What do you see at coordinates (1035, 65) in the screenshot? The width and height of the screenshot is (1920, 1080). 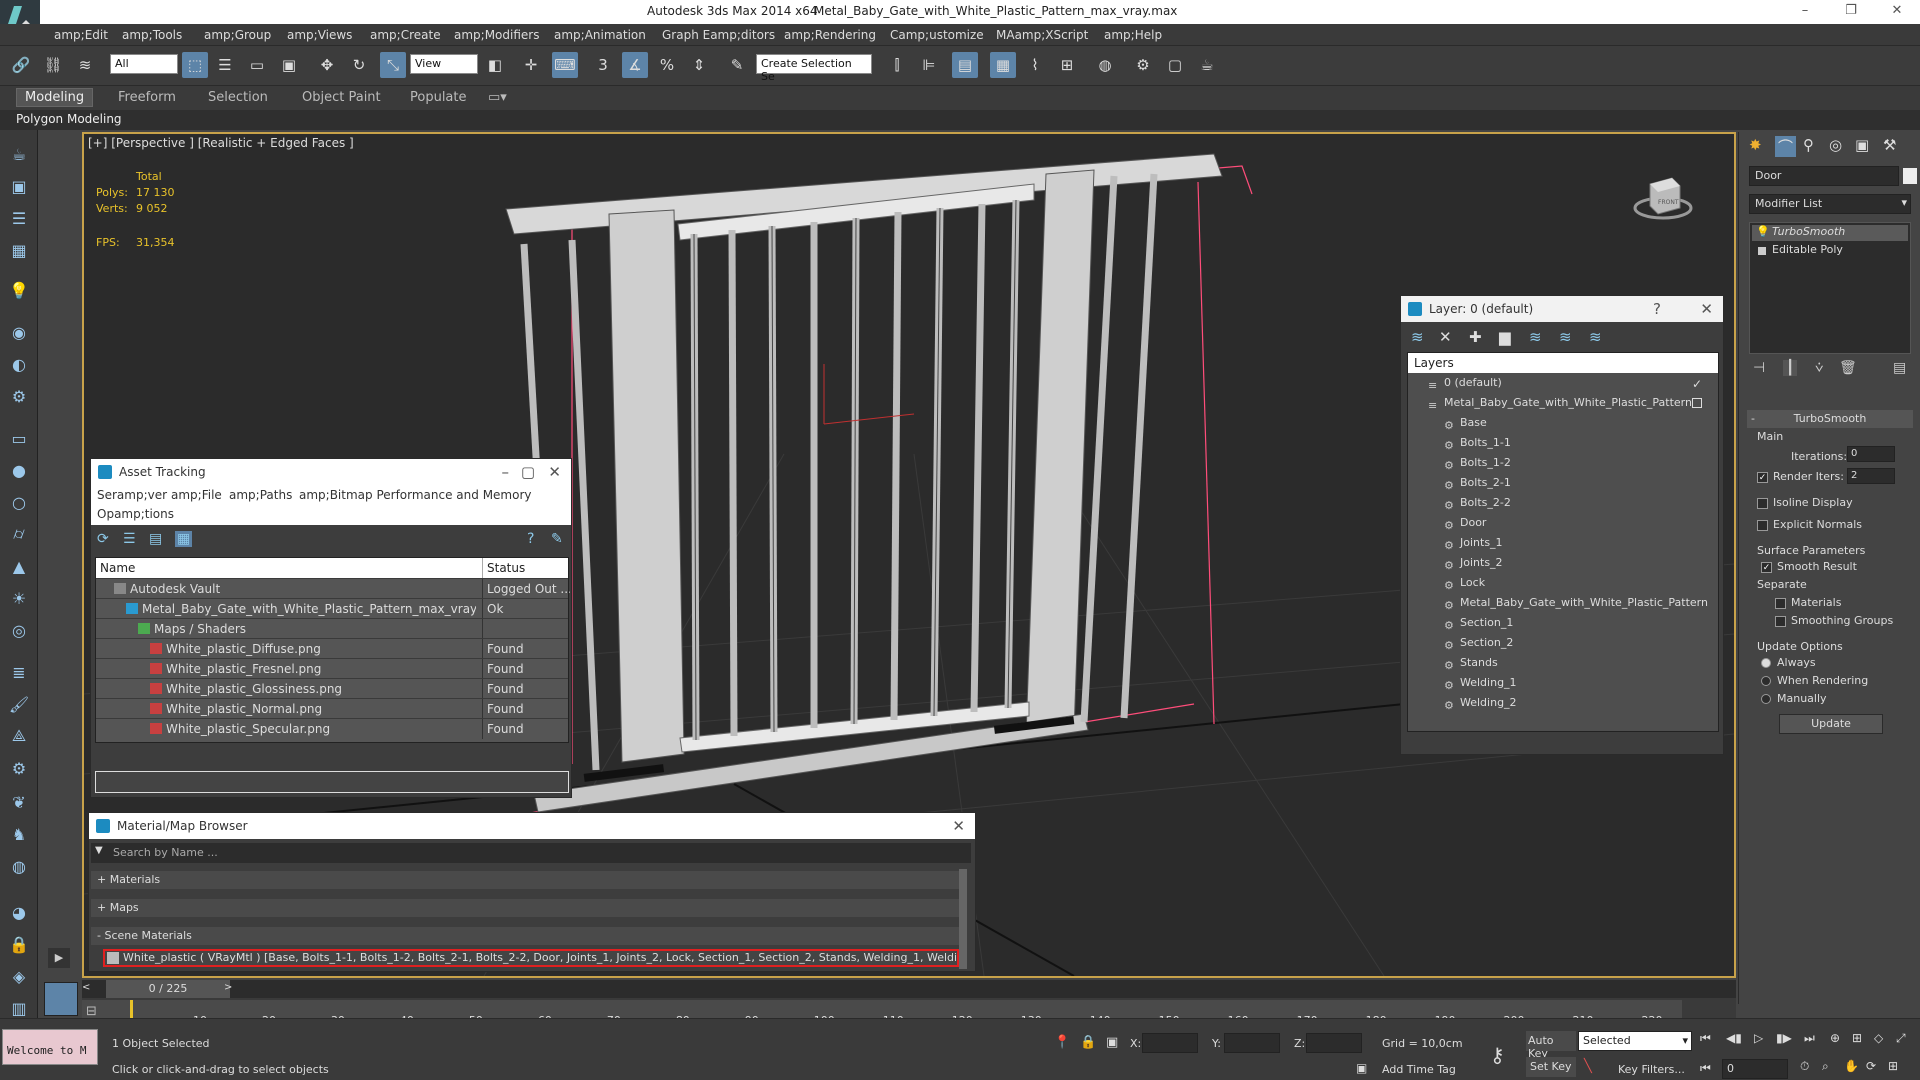 I see `curve-editor-icon: ⌇` at bounding box center [1035, 65].